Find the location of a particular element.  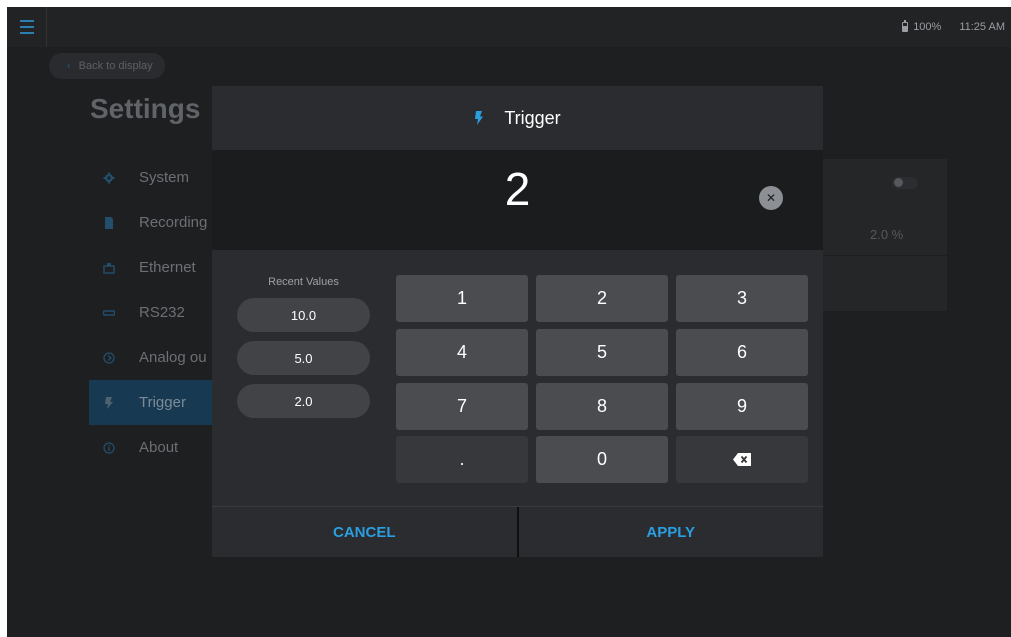

menu-button is located at coordinates (27, 27).